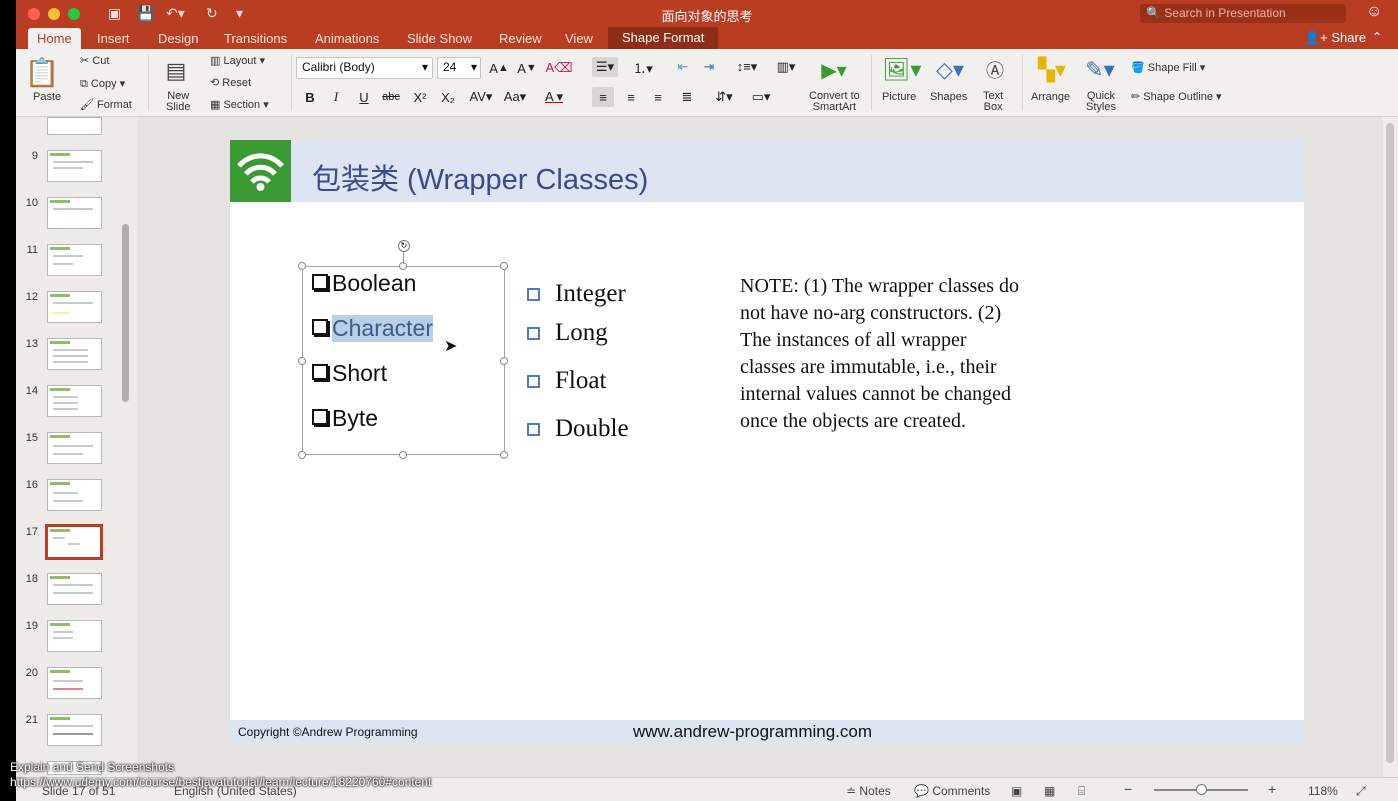 The height and width of the screenshot is (801, 1398). Describe the element at coordinates (42, 72) in the screenshot. I see `paste-icon: 📋` at that location.